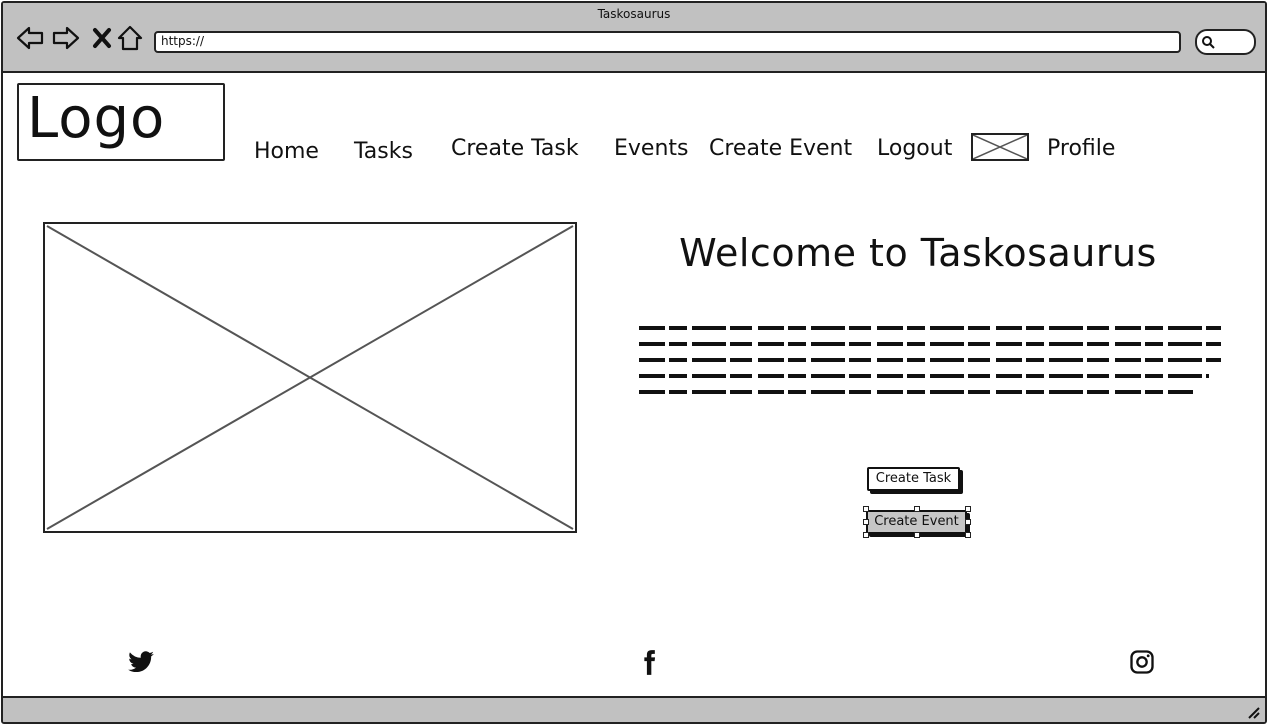 The image size is (1267, 724). Describe the element at coordinates (1225, 42) in the screenshot. I see `browser-search-box` at that location.